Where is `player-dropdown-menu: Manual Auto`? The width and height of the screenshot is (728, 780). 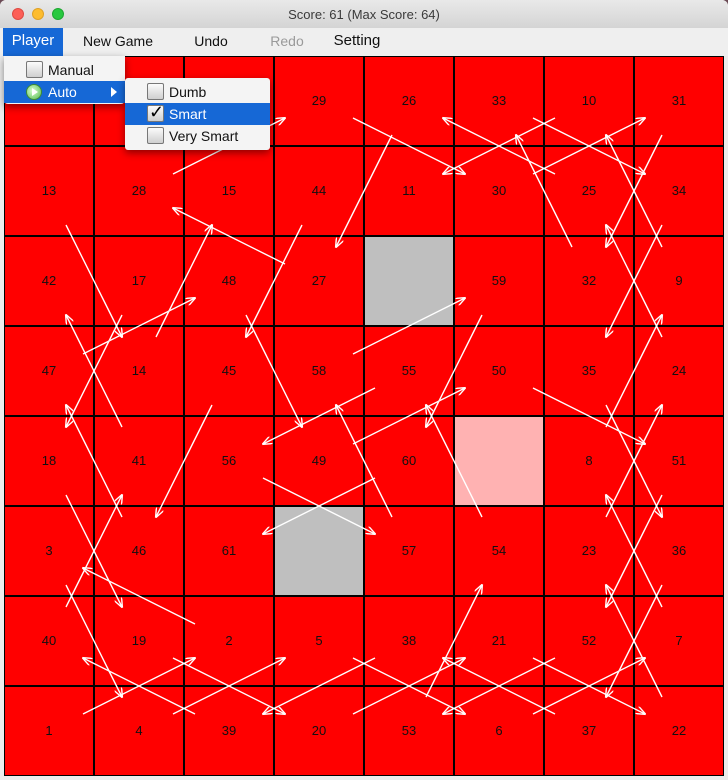 player-dropdown-menu: Manual Auto is located at coordinates (64, 80).